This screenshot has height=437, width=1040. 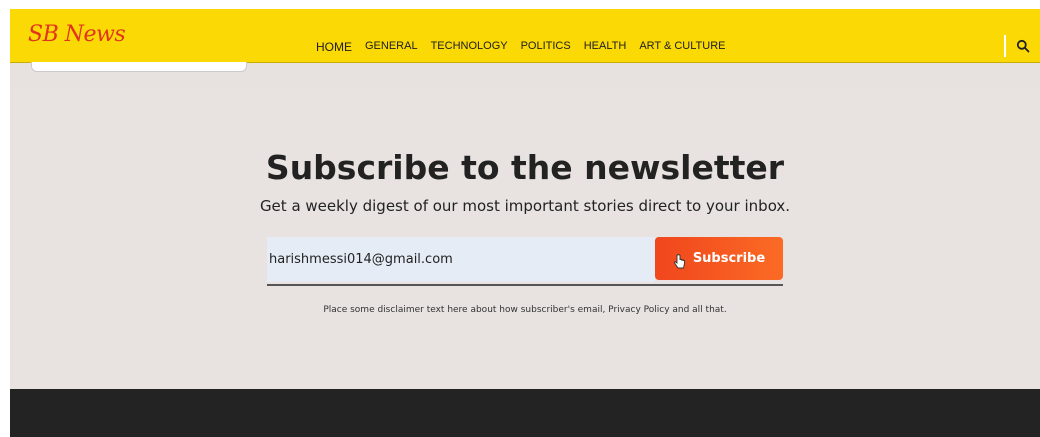 I want to click on email-input, so click(x=461, y=259).